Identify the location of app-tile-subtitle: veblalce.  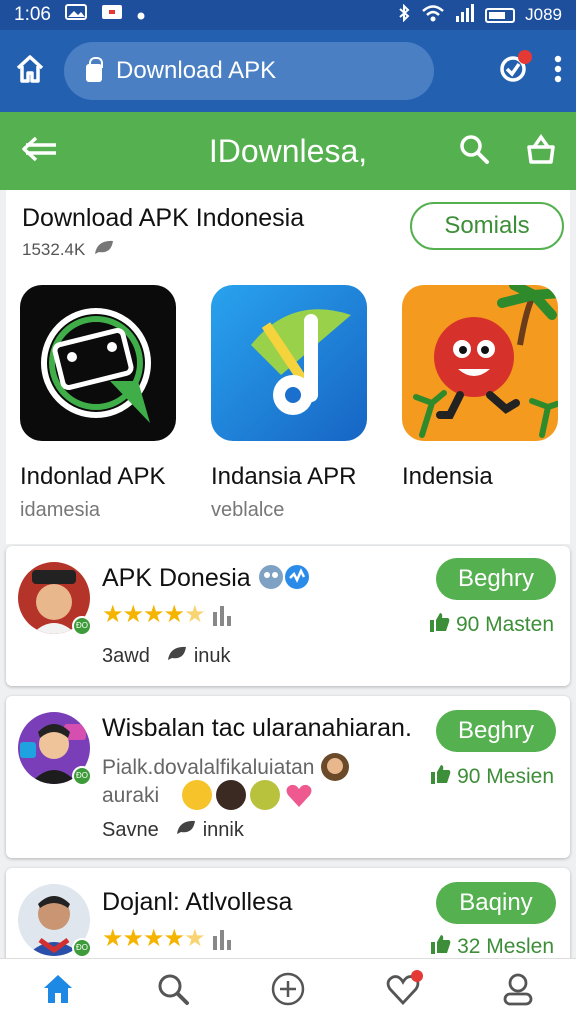
(248, 510).